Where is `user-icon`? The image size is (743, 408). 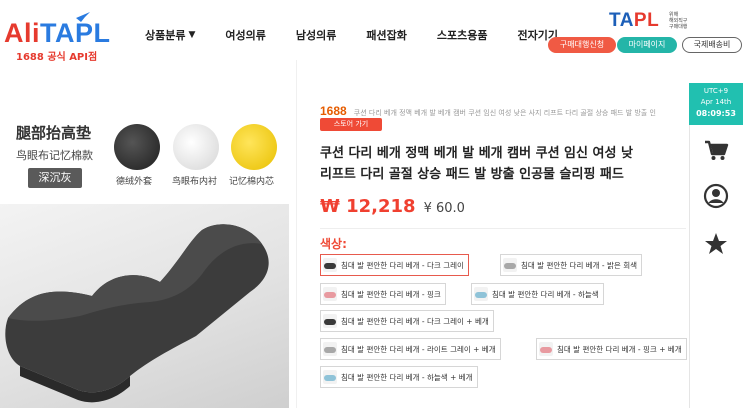
user-icon is located at coordinates (716, 196).